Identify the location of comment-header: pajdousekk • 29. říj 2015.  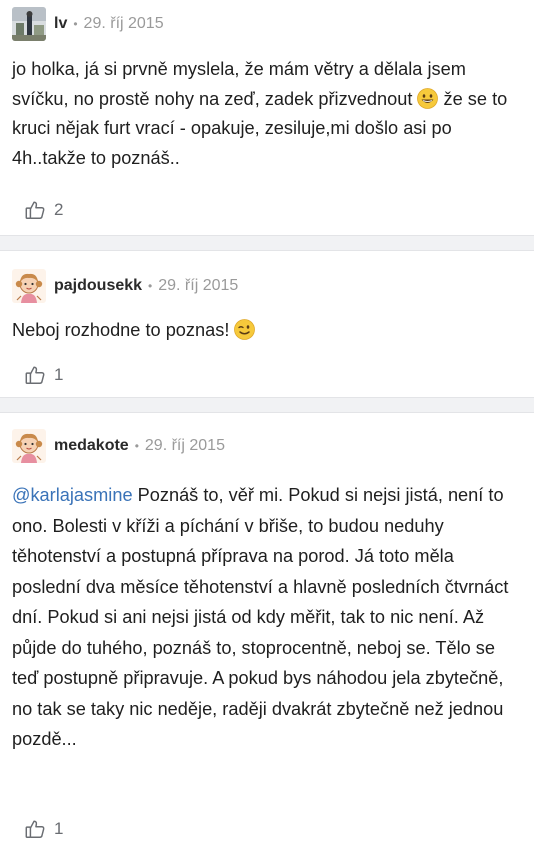
(125, 286).